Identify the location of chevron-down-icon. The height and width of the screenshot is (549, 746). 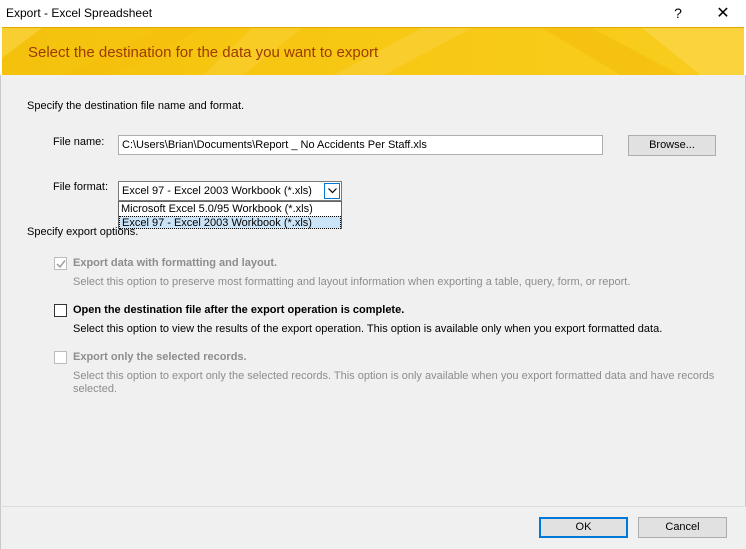
(332, 191).